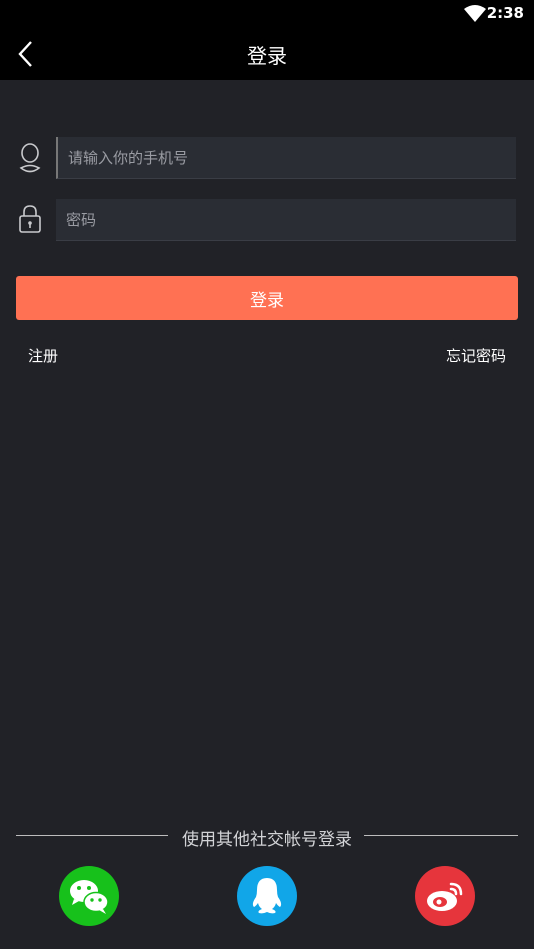 The image size is (534, 949). What do you see at coordinates (267, 298) in the screenshot?
I see `login-button: 登录` at bounding box center [267, 298].